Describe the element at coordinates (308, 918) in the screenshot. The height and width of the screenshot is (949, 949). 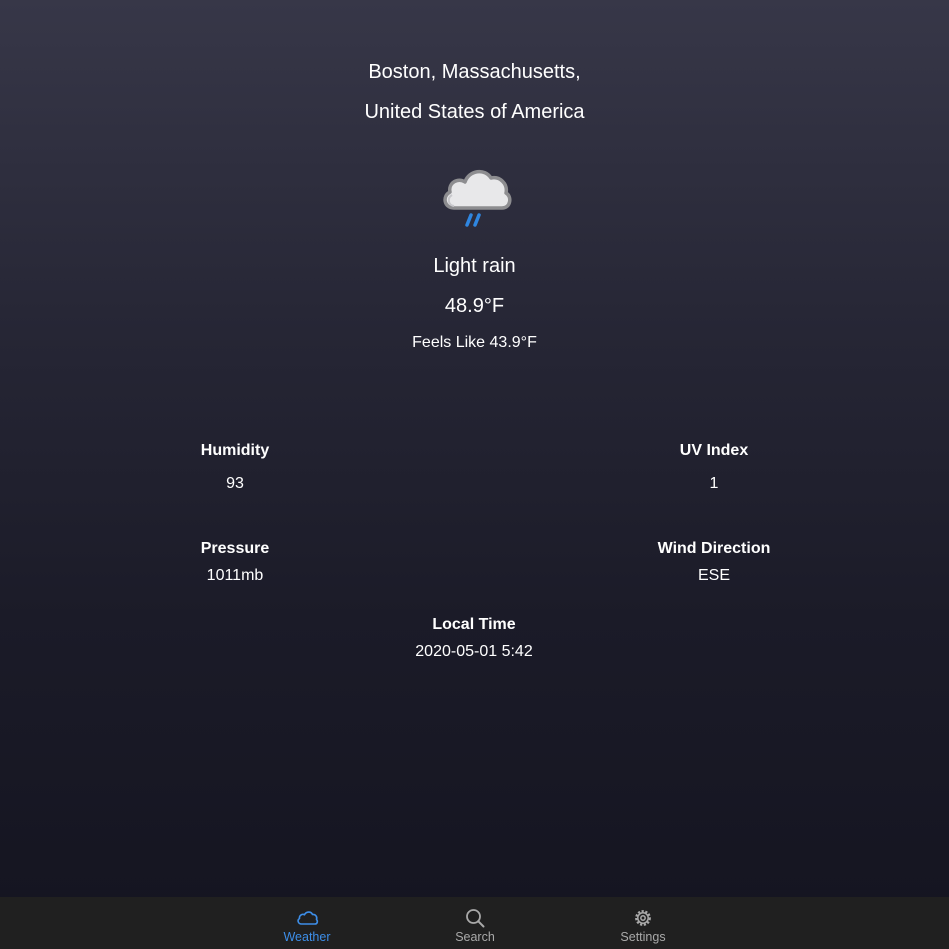
I see `cloud-icon` at that location.